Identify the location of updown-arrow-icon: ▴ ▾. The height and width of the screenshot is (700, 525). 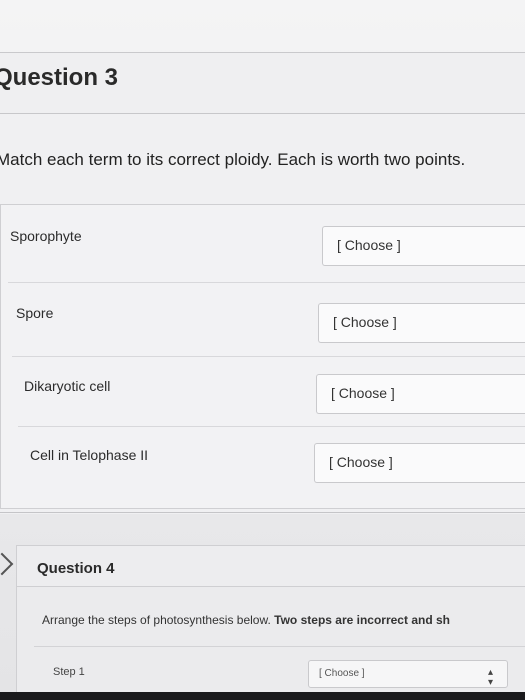
(491, 677).